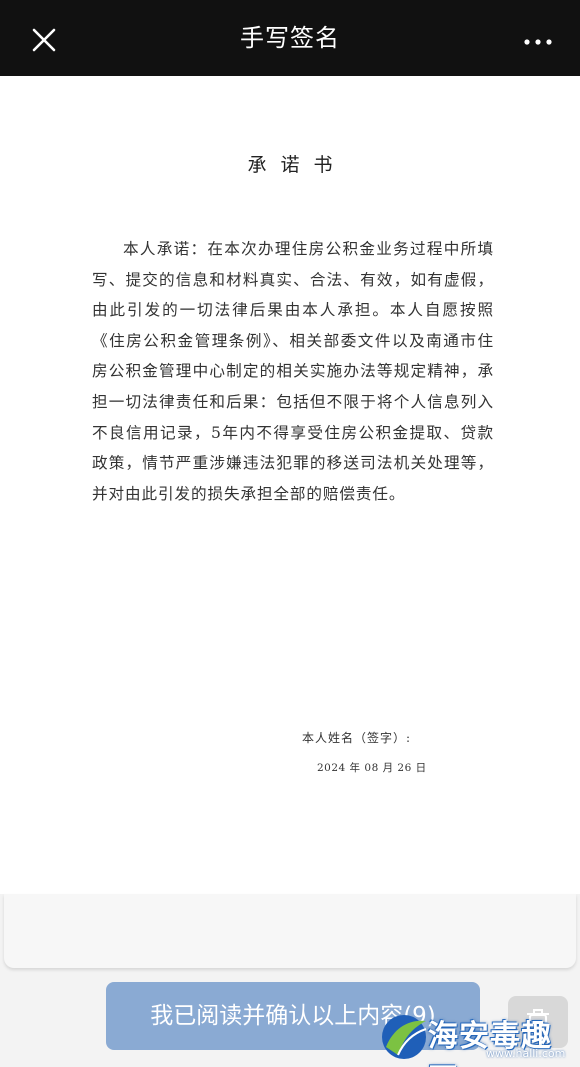  What do you see at coordinates (293, 1016) in the screenshot?
I see `confirm-read-button: 我已阅读并确认以上内容(9)` at bounding box center [293, 1016].